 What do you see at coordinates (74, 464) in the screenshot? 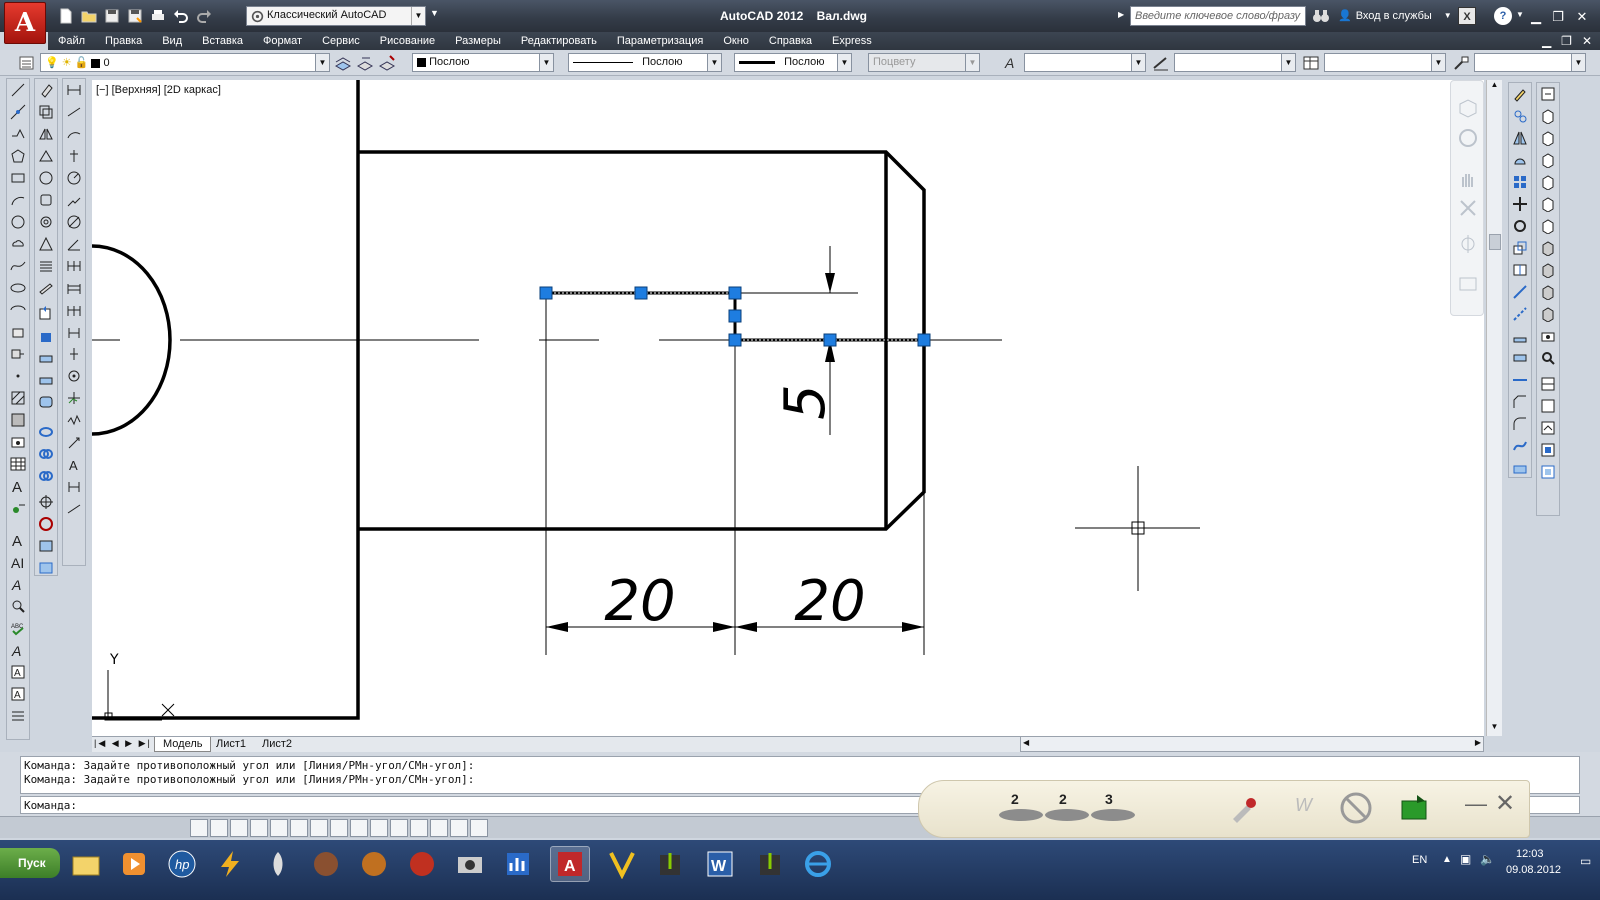
I see `dimension-edit-icon: A` at bounding box center [74, 464].